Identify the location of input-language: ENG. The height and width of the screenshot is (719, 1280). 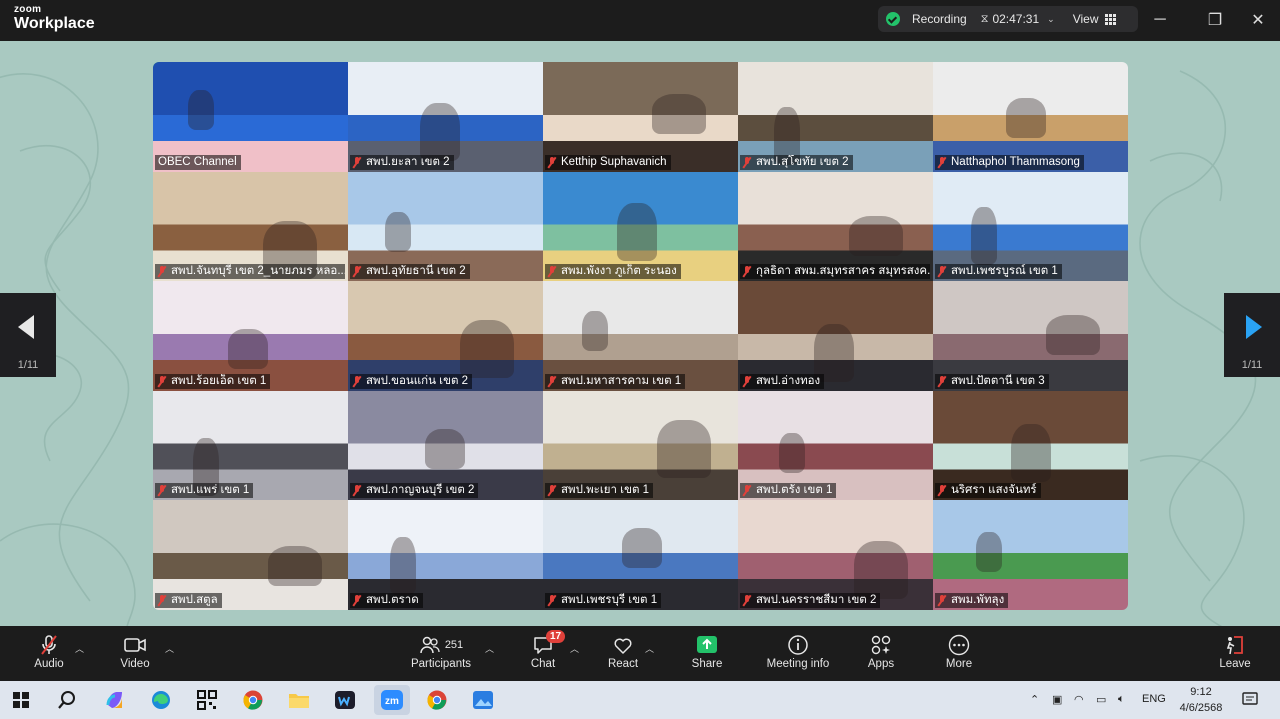
(1154, 699).